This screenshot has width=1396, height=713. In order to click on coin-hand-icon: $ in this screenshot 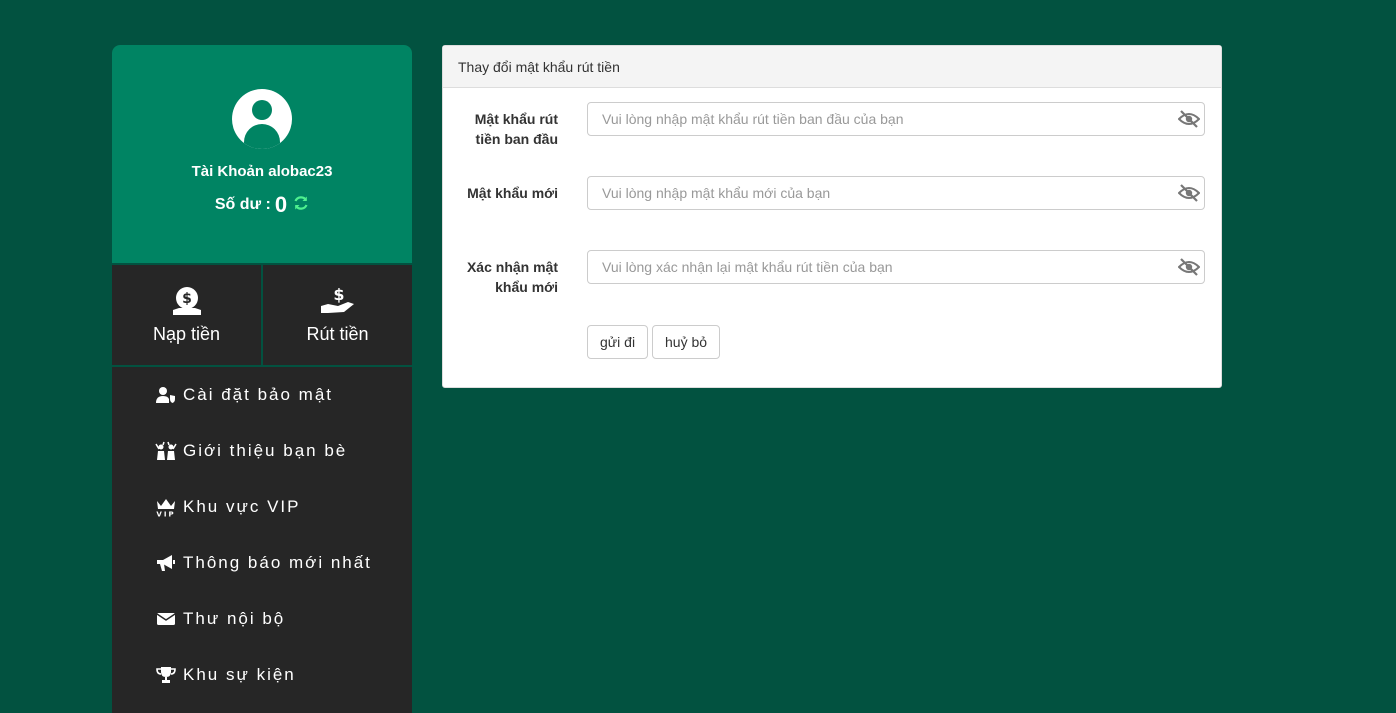, I will do `click(186, 300)`.